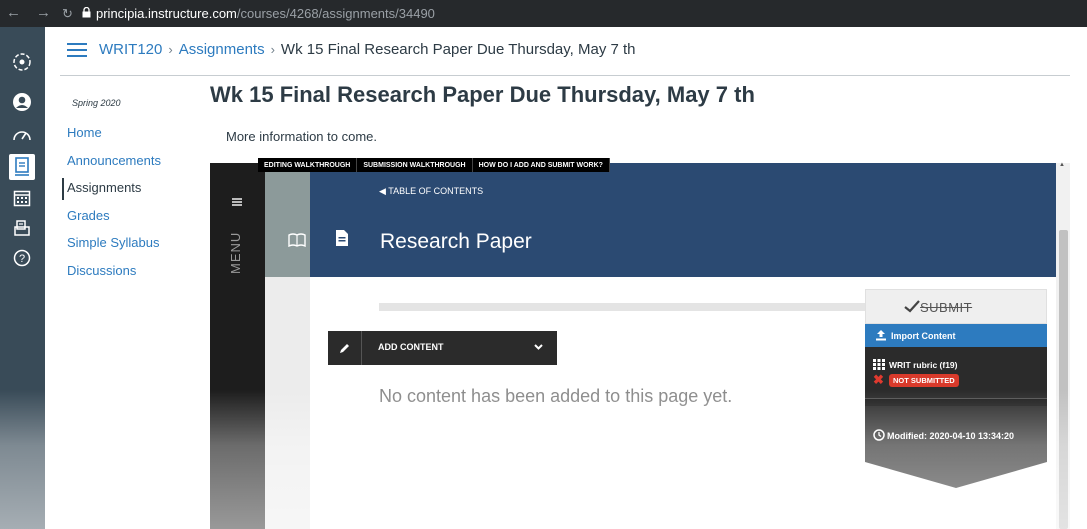 The width and height of the screenshot is (1087, 529). What do you see at coordinates (456, 241) in the screenshot?
I see `document-title: Research Paper` at bounding box center [456, 241].